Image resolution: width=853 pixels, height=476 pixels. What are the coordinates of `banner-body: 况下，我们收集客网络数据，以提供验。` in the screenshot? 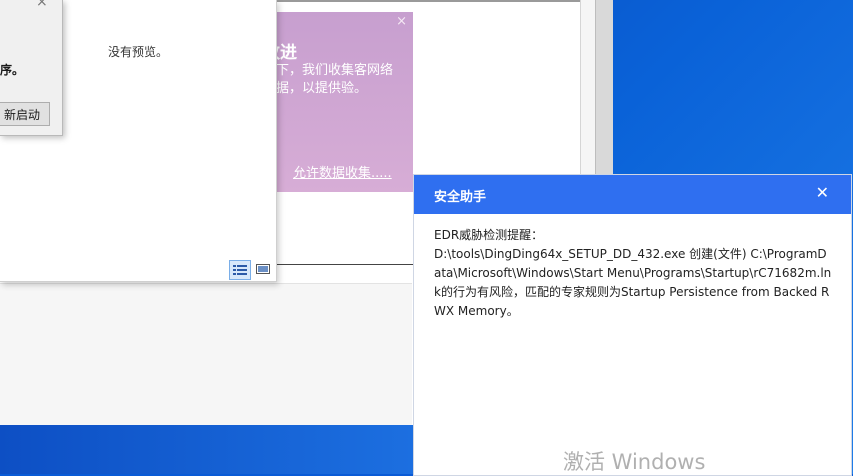 It's located at (328, 79).